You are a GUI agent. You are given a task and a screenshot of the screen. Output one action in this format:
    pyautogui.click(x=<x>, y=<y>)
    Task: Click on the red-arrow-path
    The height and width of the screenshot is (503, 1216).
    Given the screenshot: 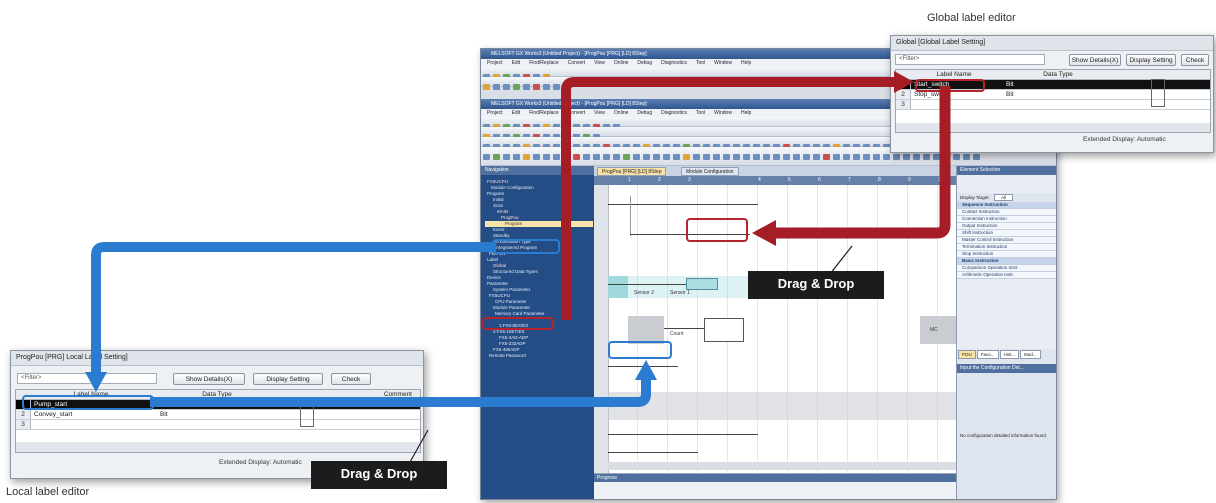 What is the action you would take?
    pyautogui.click(x=861, y=162)
    